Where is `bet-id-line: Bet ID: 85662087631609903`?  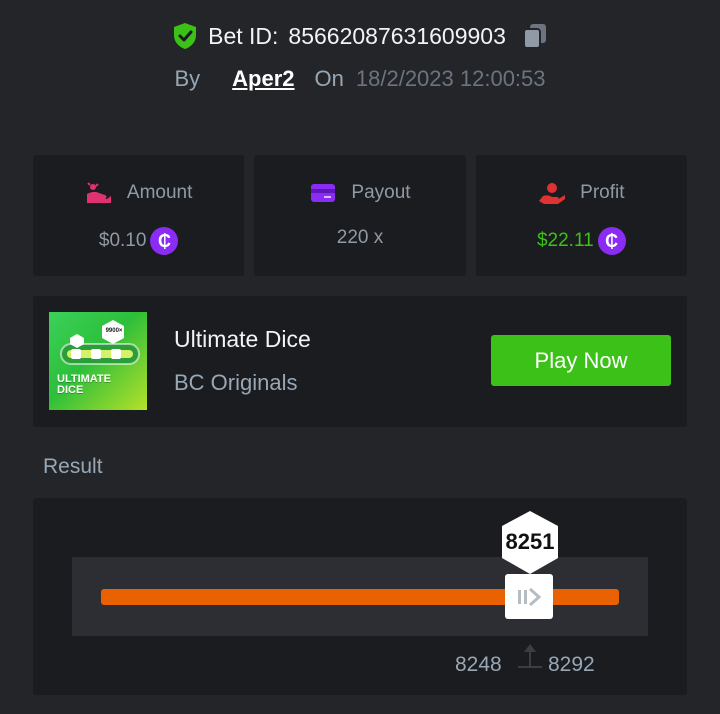 bet-id-line: Bet ID: 85662087631609903 is located at coordinates (360, 36).